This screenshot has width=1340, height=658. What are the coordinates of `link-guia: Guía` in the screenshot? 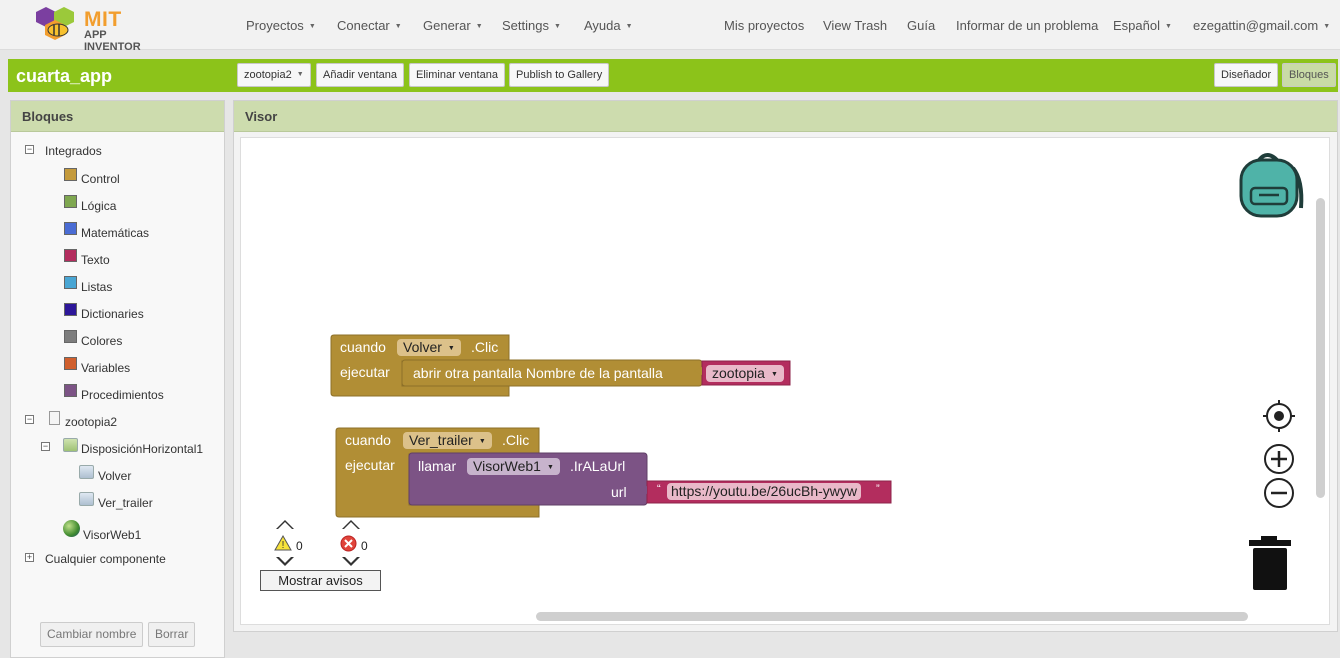 It's located at (921, 25).